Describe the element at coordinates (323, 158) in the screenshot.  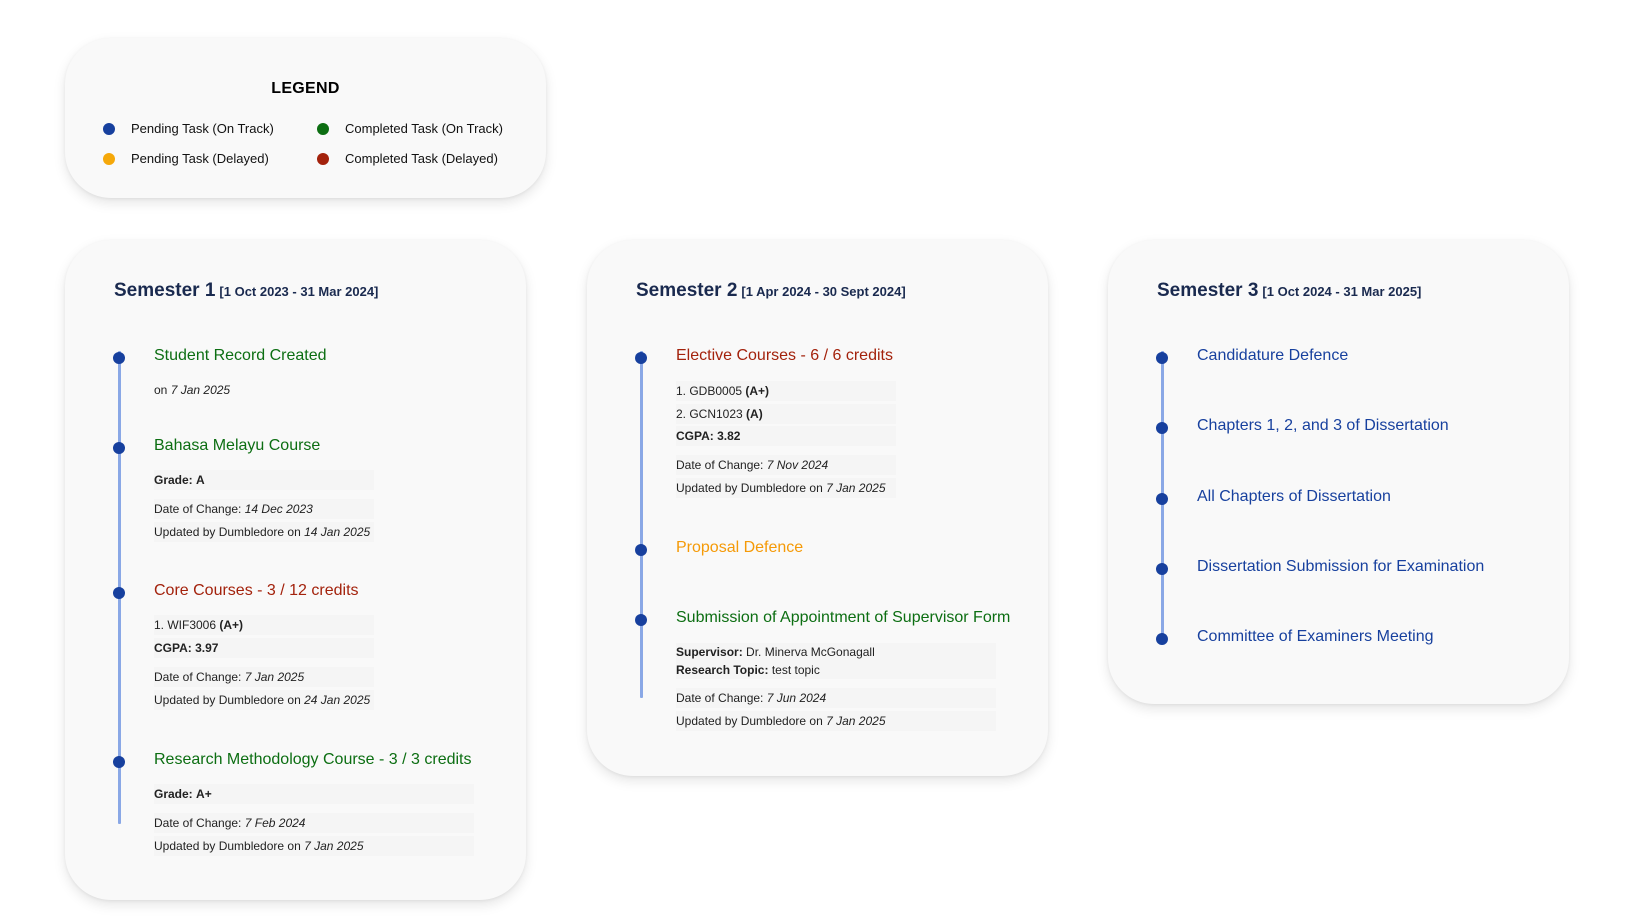
I see `completed-delayed-dot-icon` at that location.